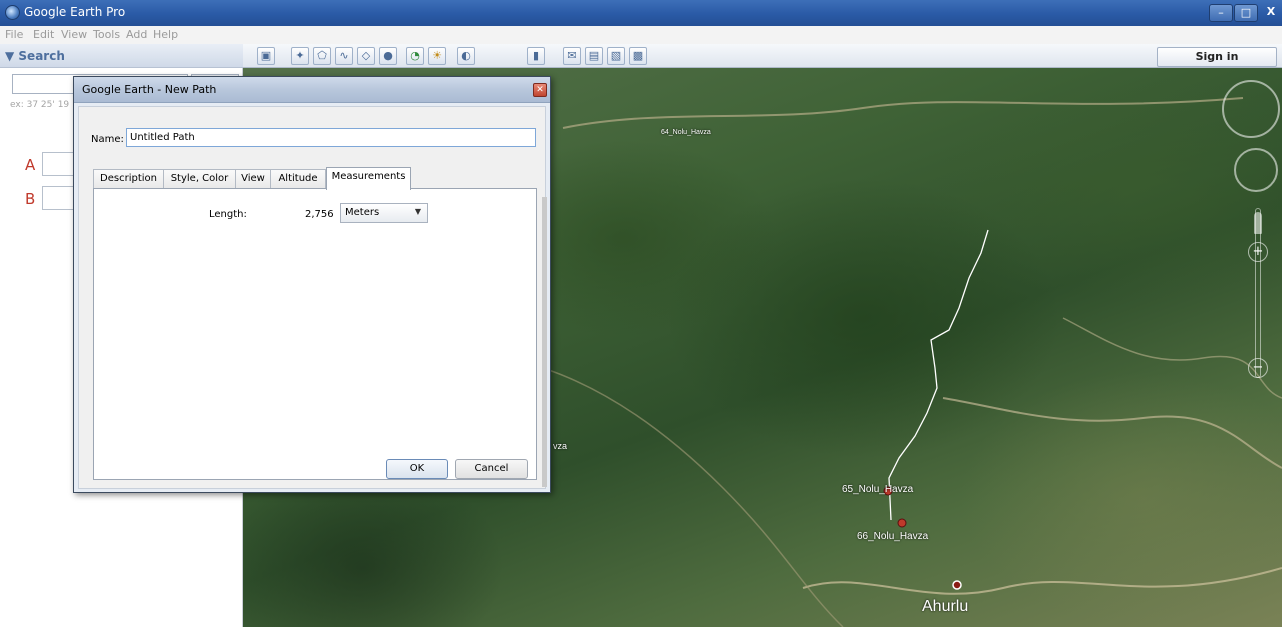  What do you see at coordinates (106, 34) in the screenshot?
I see `menu-tools: Tools` at bounding box center [106, 34].